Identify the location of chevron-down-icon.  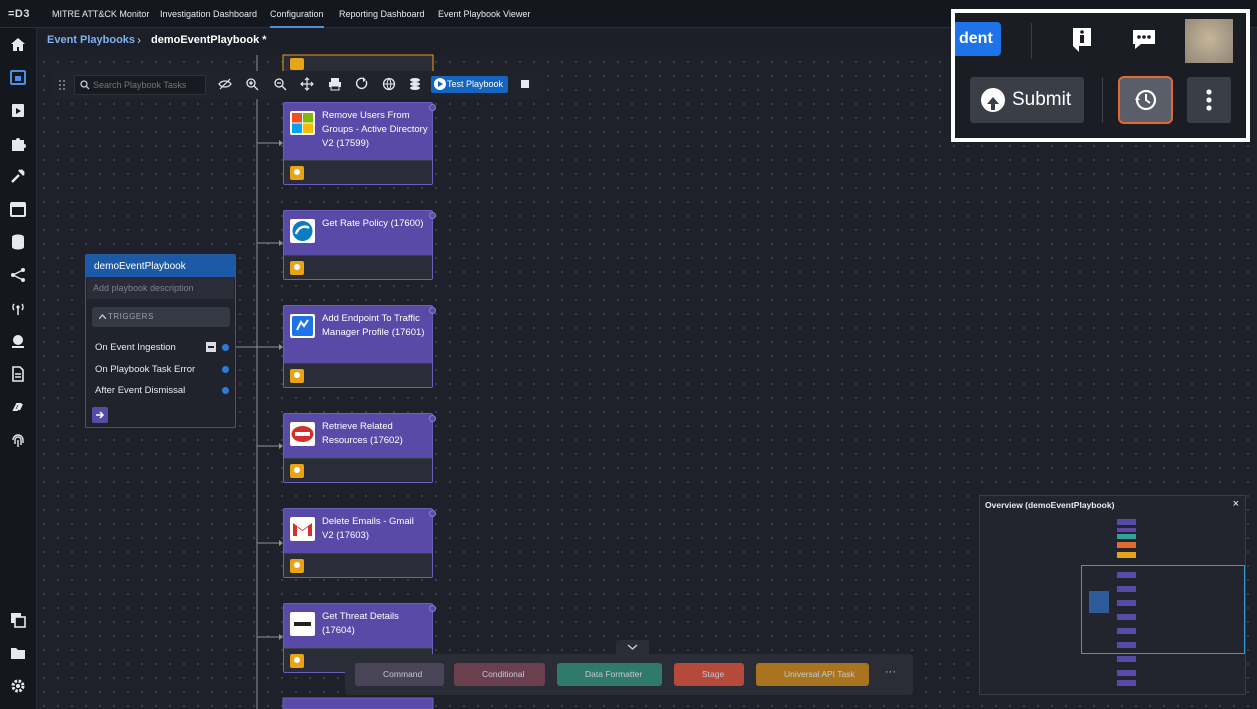
(632, 647).